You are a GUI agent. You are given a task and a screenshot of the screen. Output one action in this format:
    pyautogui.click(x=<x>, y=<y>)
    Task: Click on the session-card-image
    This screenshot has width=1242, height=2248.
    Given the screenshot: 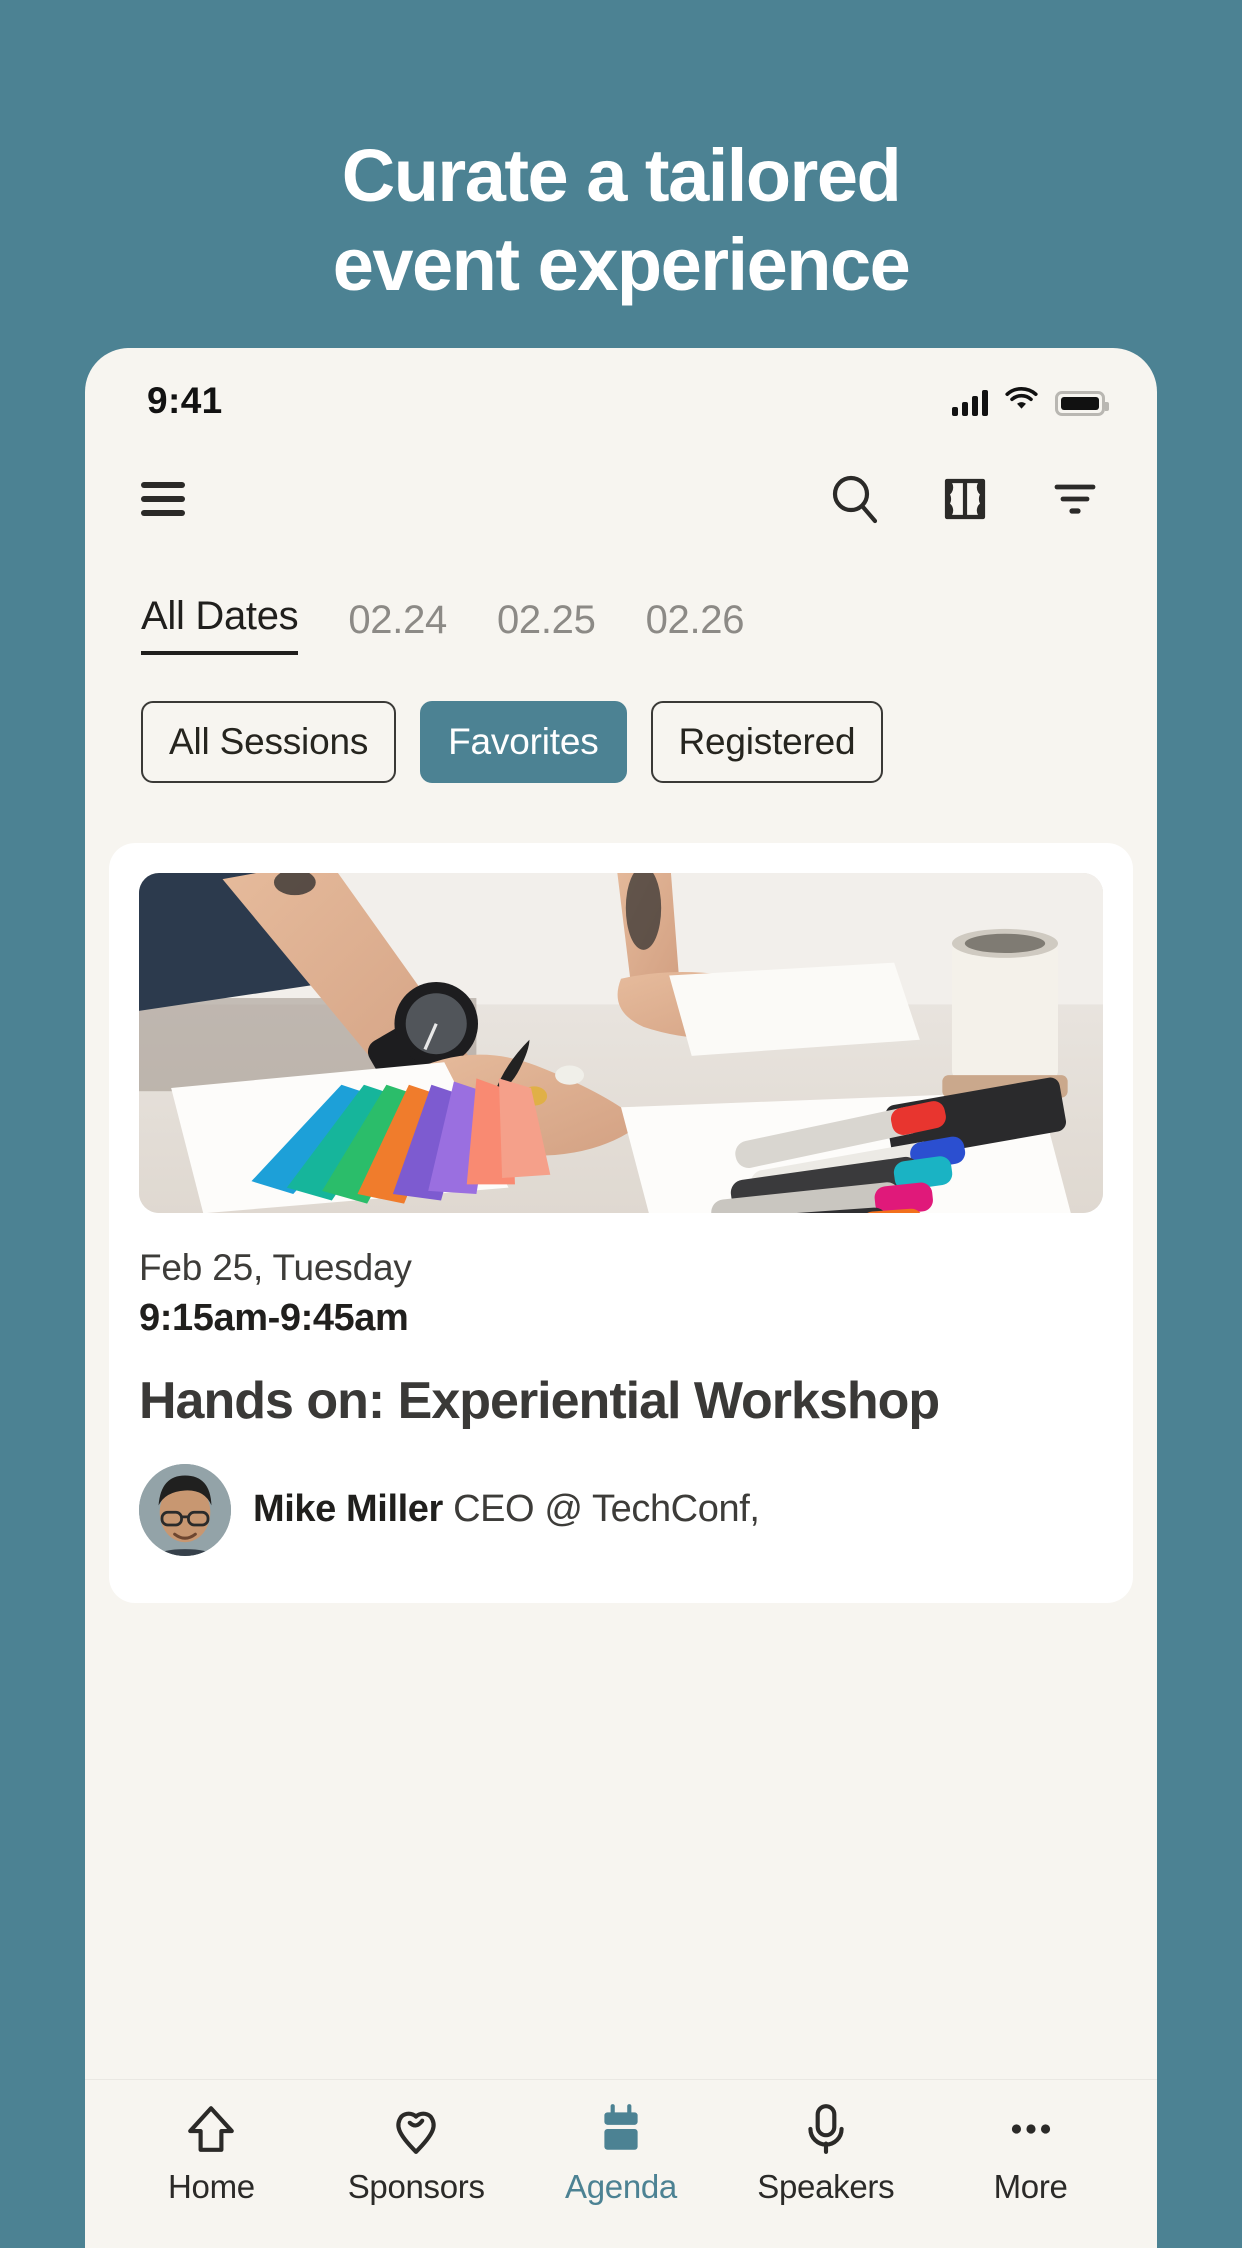 What is the action you would take?
    pyautogui.click(x=621, y=1043)
    